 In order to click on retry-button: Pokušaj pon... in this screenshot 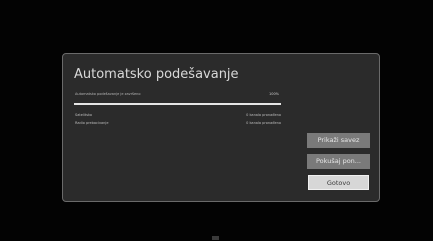, I will do `click(338, 161)`.